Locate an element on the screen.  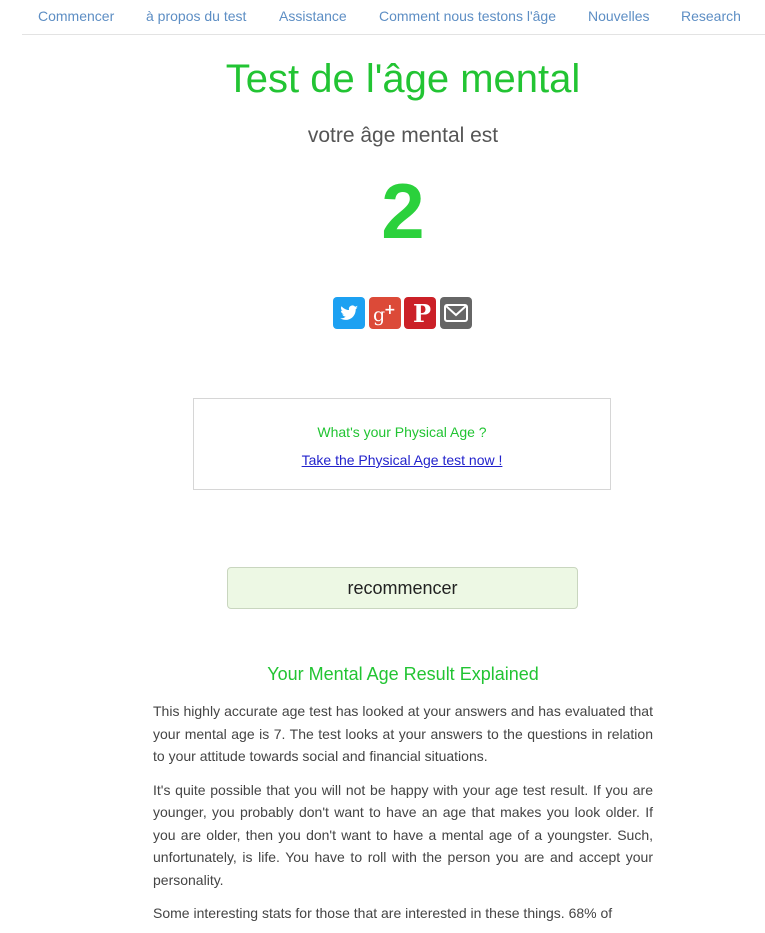
share-email-button is located at coordinates (456, 313).